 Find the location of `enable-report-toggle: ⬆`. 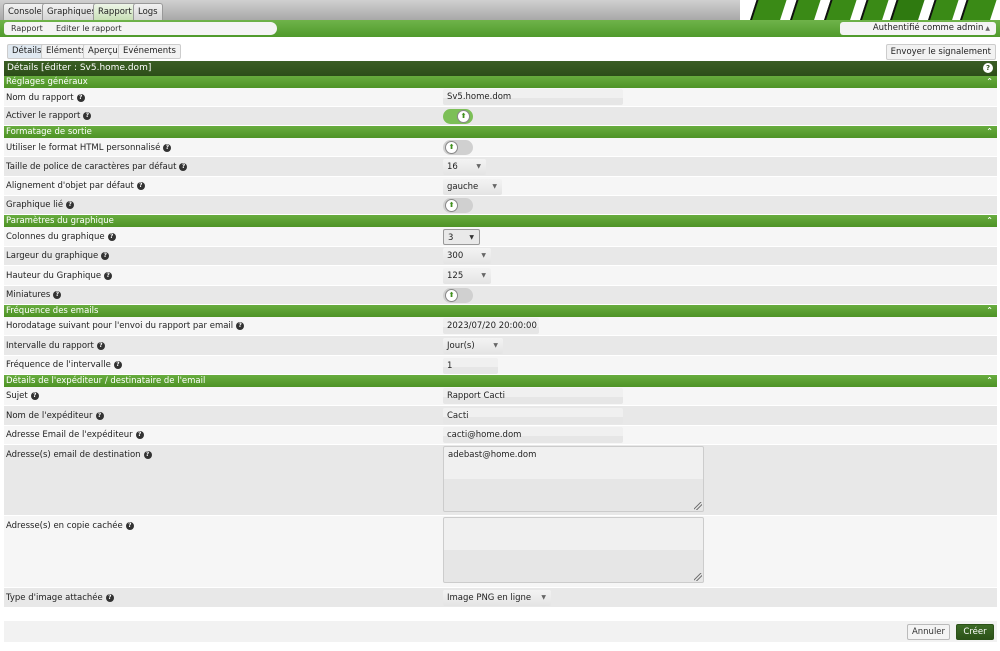

enable-report-toggle: ⬆ is located at coordinates (458, 116).